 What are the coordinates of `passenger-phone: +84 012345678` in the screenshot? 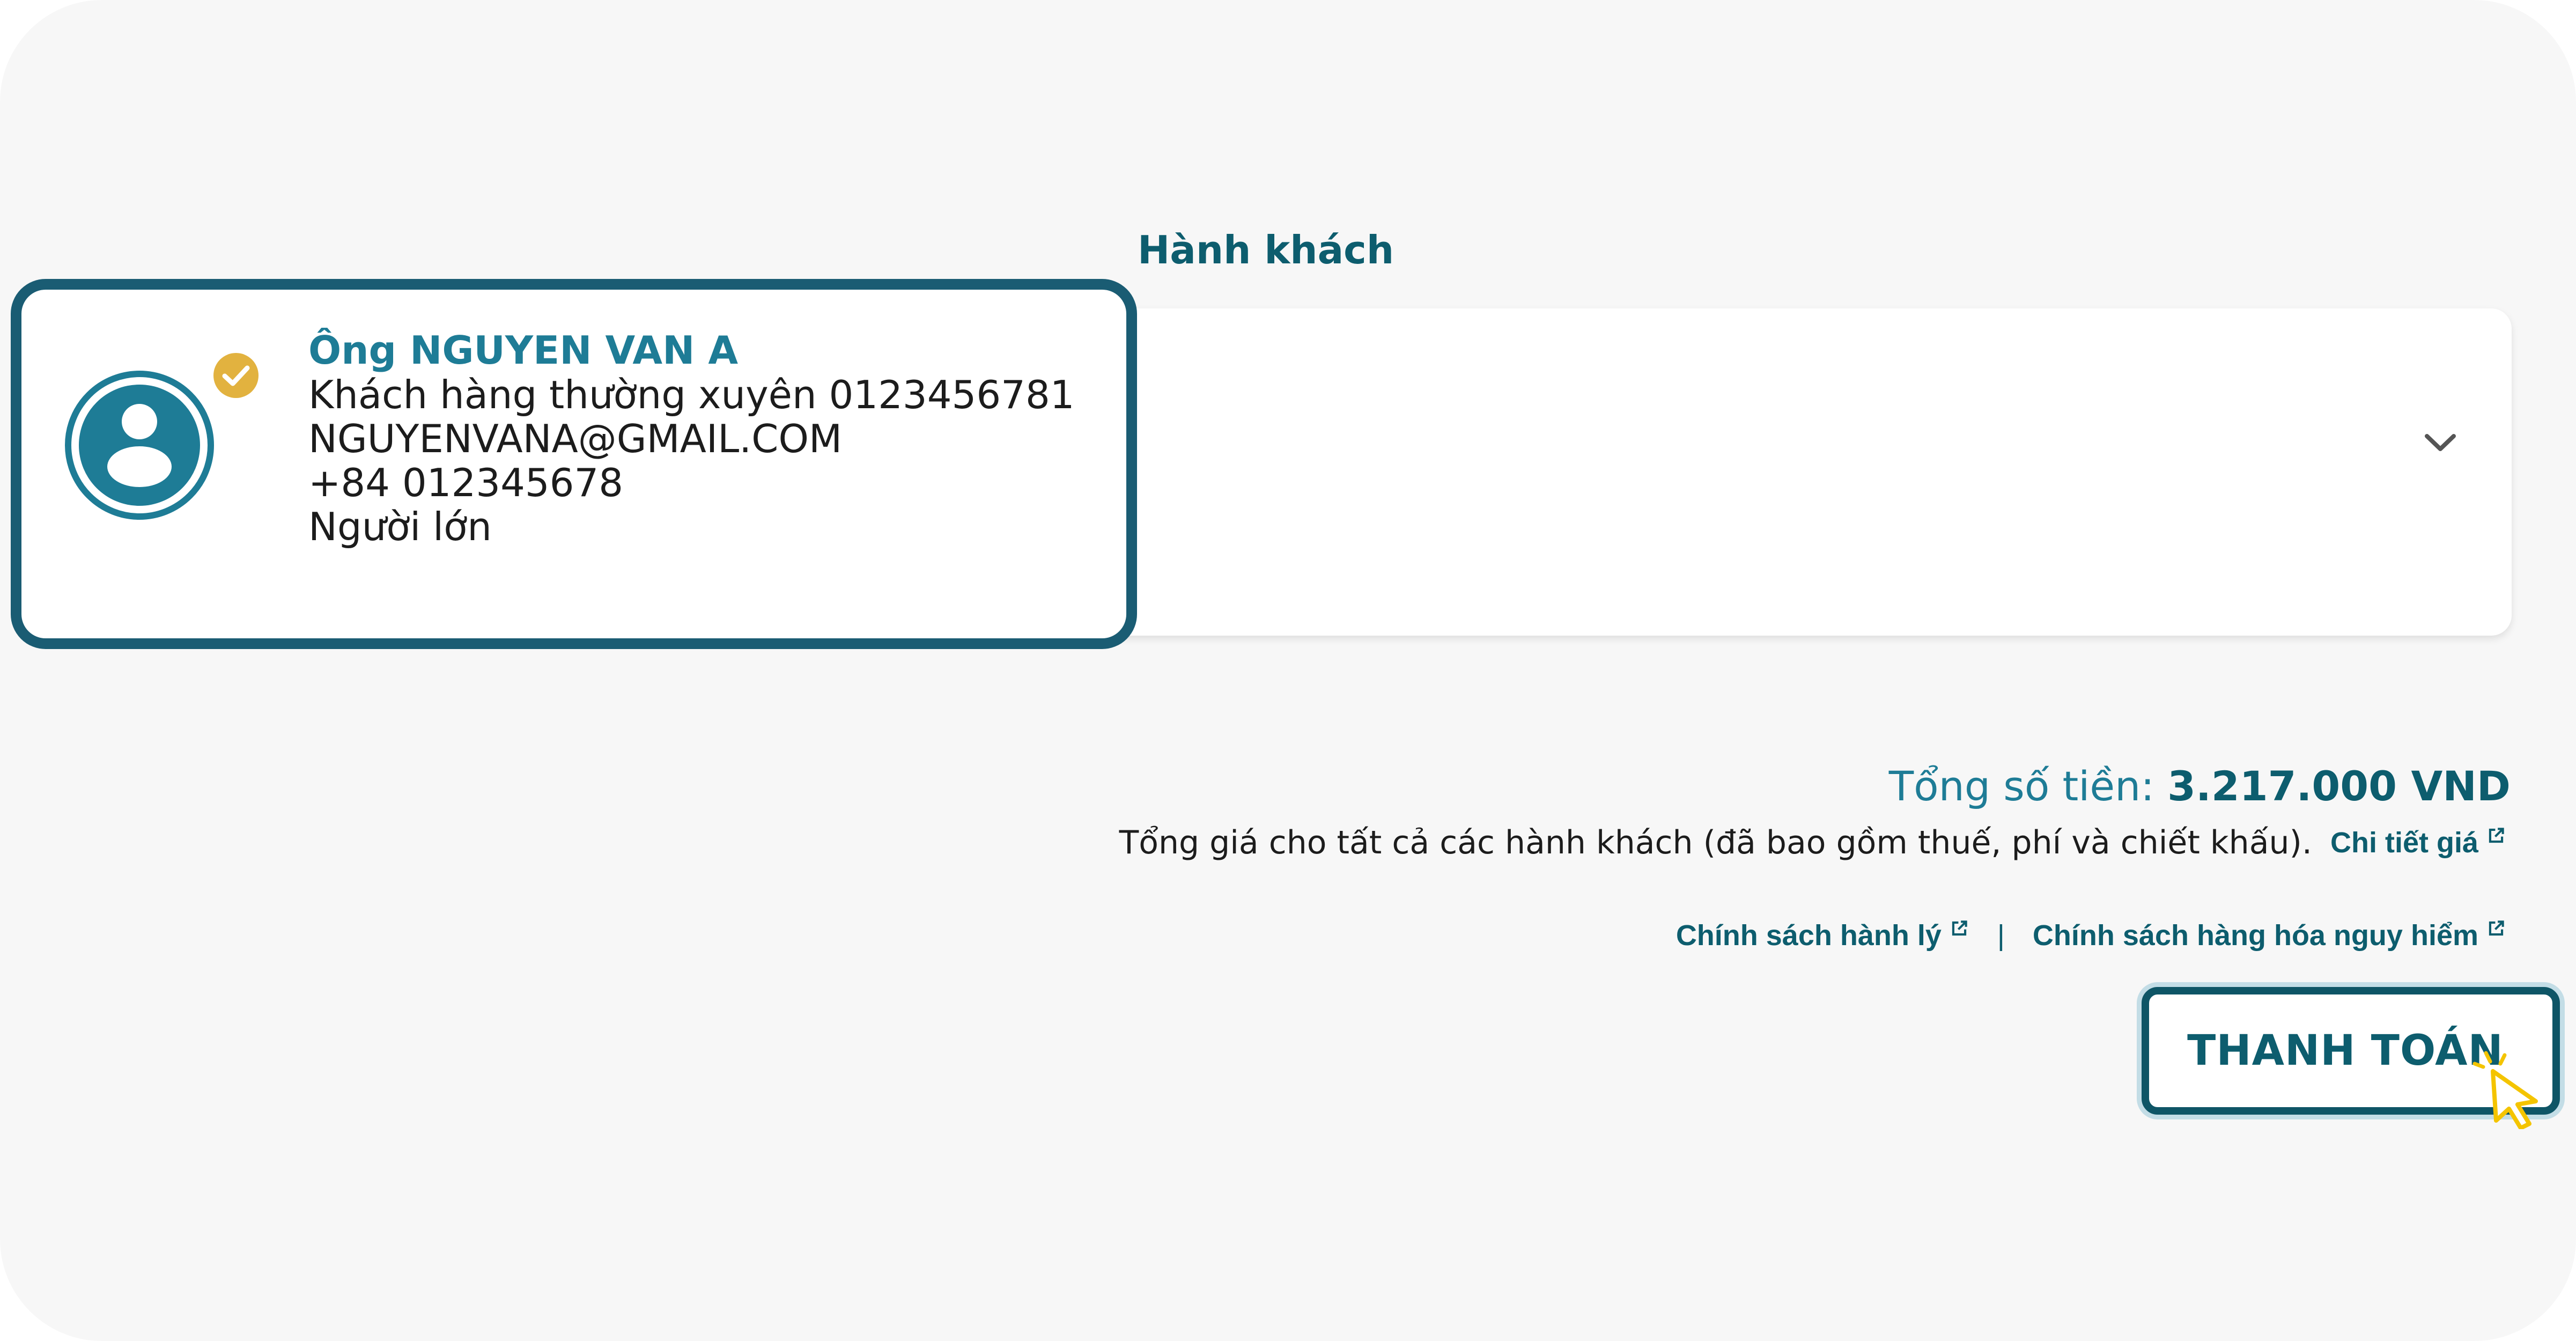 It's located at (466, 482).